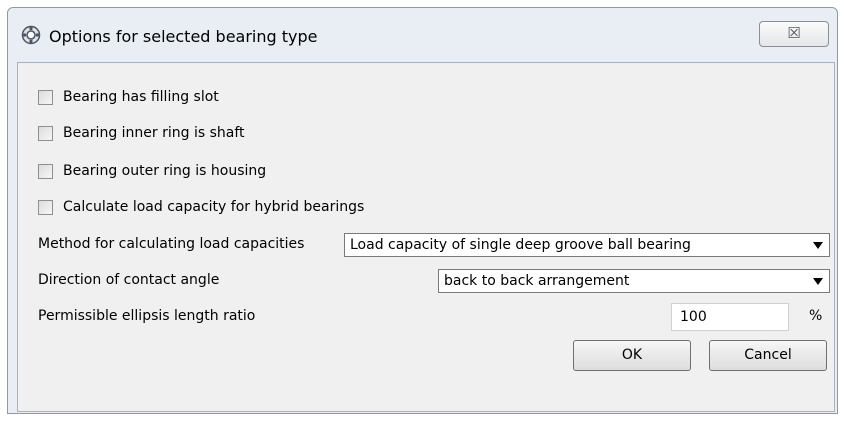  I want to click on checkbox-outer-ring-housing: Bearing outer ring is housing, so click(152, 171).